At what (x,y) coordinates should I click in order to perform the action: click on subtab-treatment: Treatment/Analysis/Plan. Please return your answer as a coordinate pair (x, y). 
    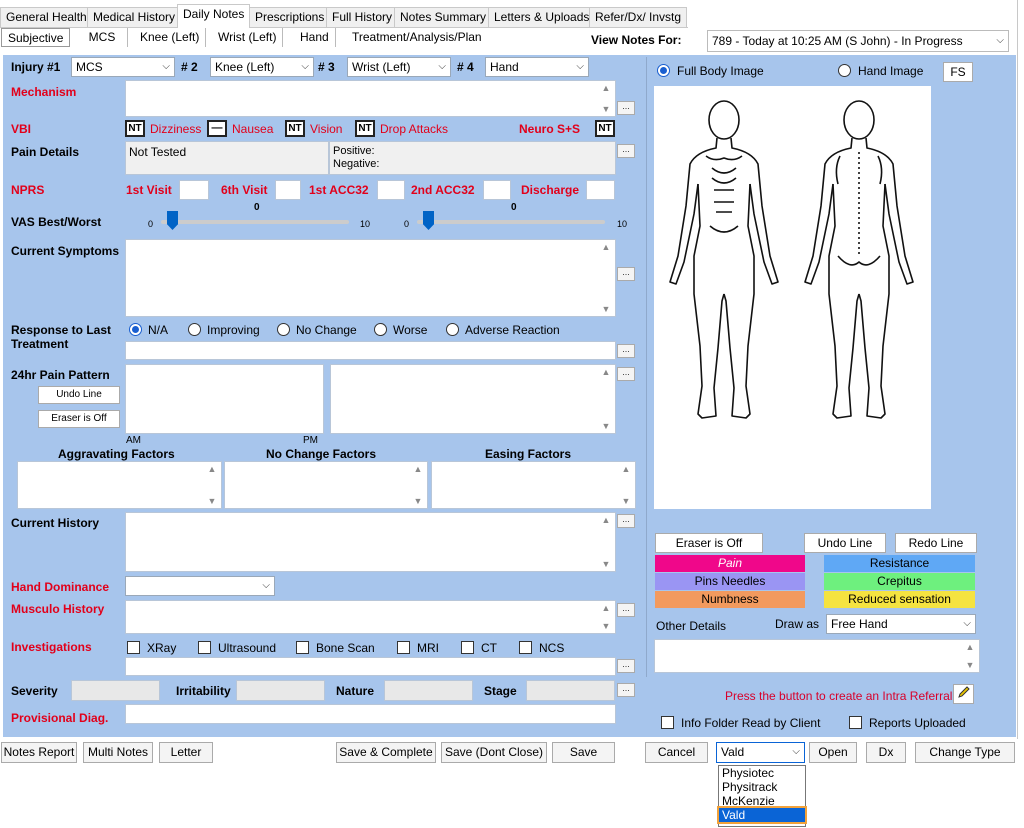
    Looking at the image, I should click on (417, 37).